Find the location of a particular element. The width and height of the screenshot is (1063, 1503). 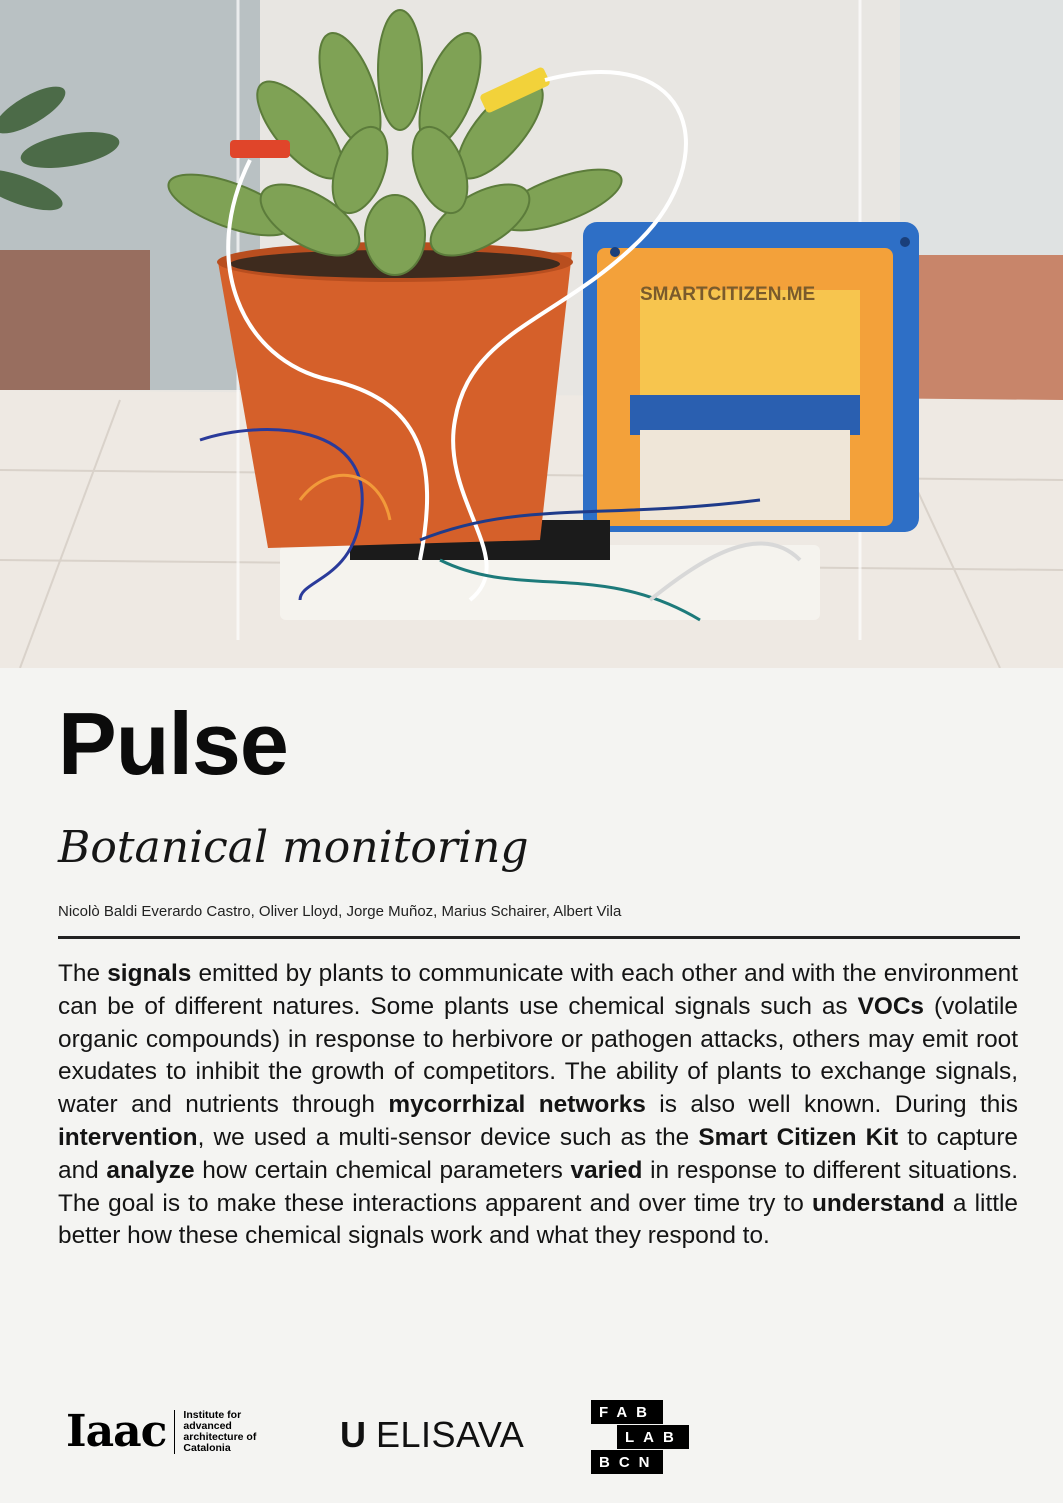

fablab-row-fab: FAB is located at coordinates (627, 1412).